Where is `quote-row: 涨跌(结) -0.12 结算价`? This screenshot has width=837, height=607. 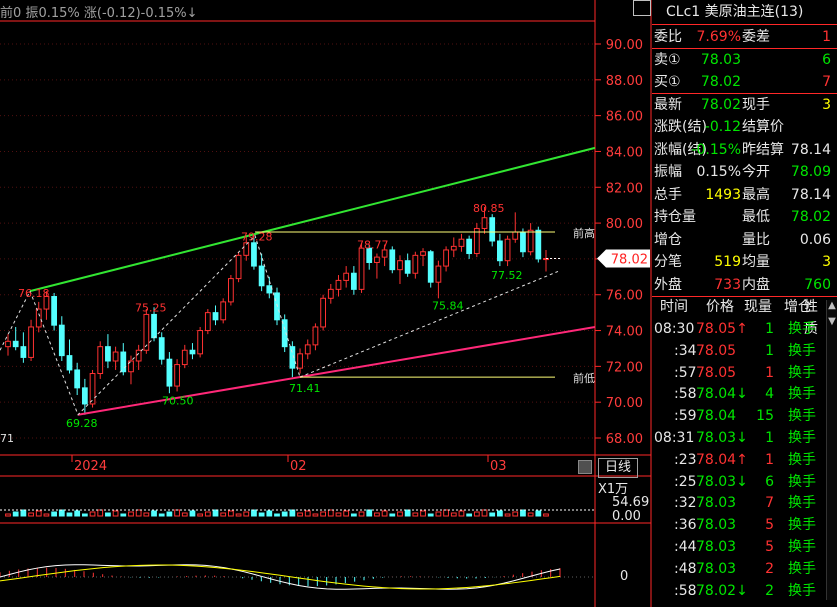
quote-row: 涨跌(结) -0.12 结算价 is located at coordinates (744, 127).